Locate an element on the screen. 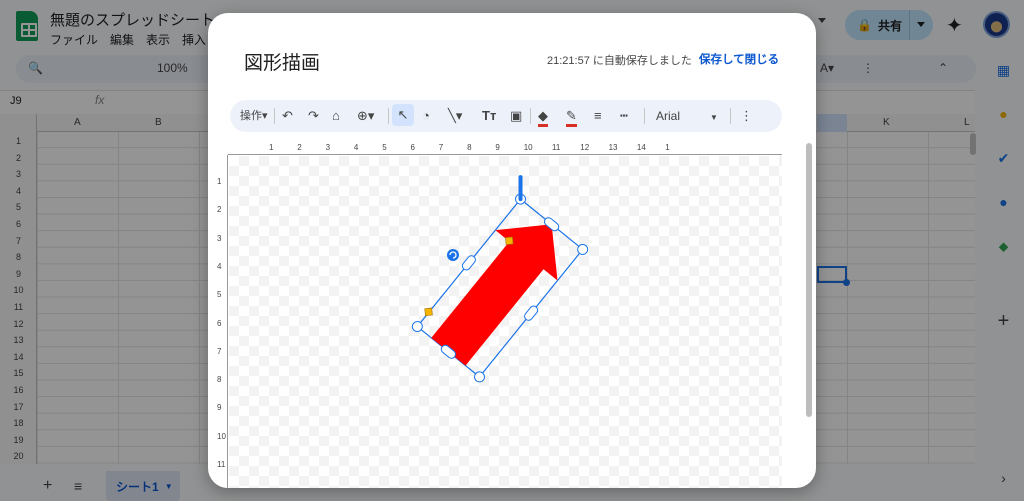 The image size is (1024, 501). arrow-shape-layer is located at coordinates (500, 279).